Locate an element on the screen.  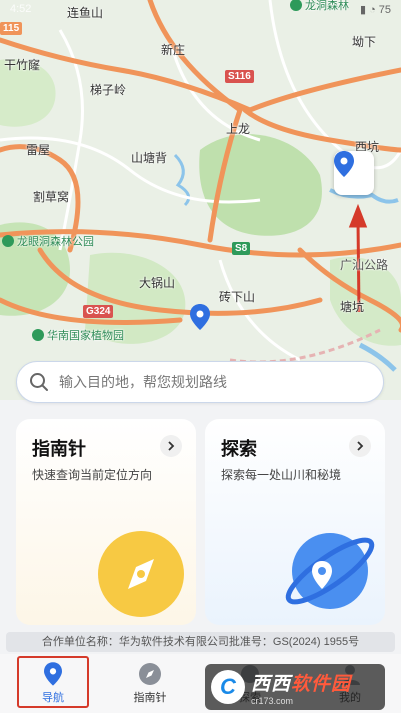
map-label: 梯子岭 is located at coordinates (108, 90).